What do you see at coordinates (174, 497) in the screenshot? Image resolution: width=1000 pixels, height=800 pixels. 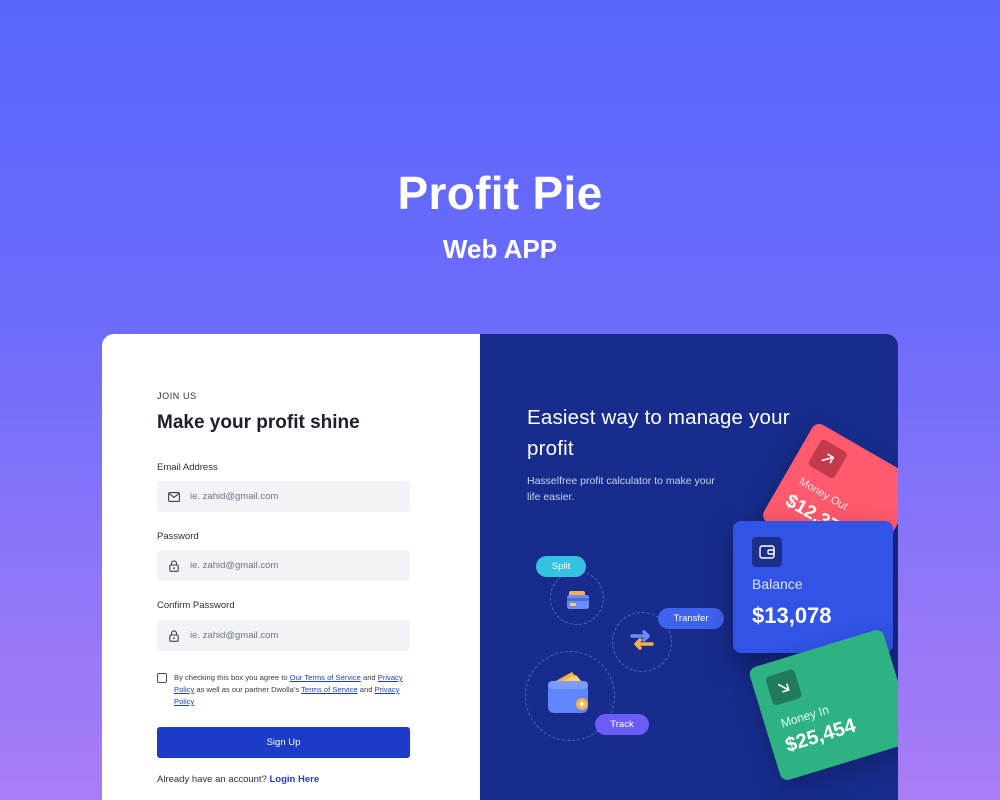 I see `mail-icon` at bounding box center [174, 497].